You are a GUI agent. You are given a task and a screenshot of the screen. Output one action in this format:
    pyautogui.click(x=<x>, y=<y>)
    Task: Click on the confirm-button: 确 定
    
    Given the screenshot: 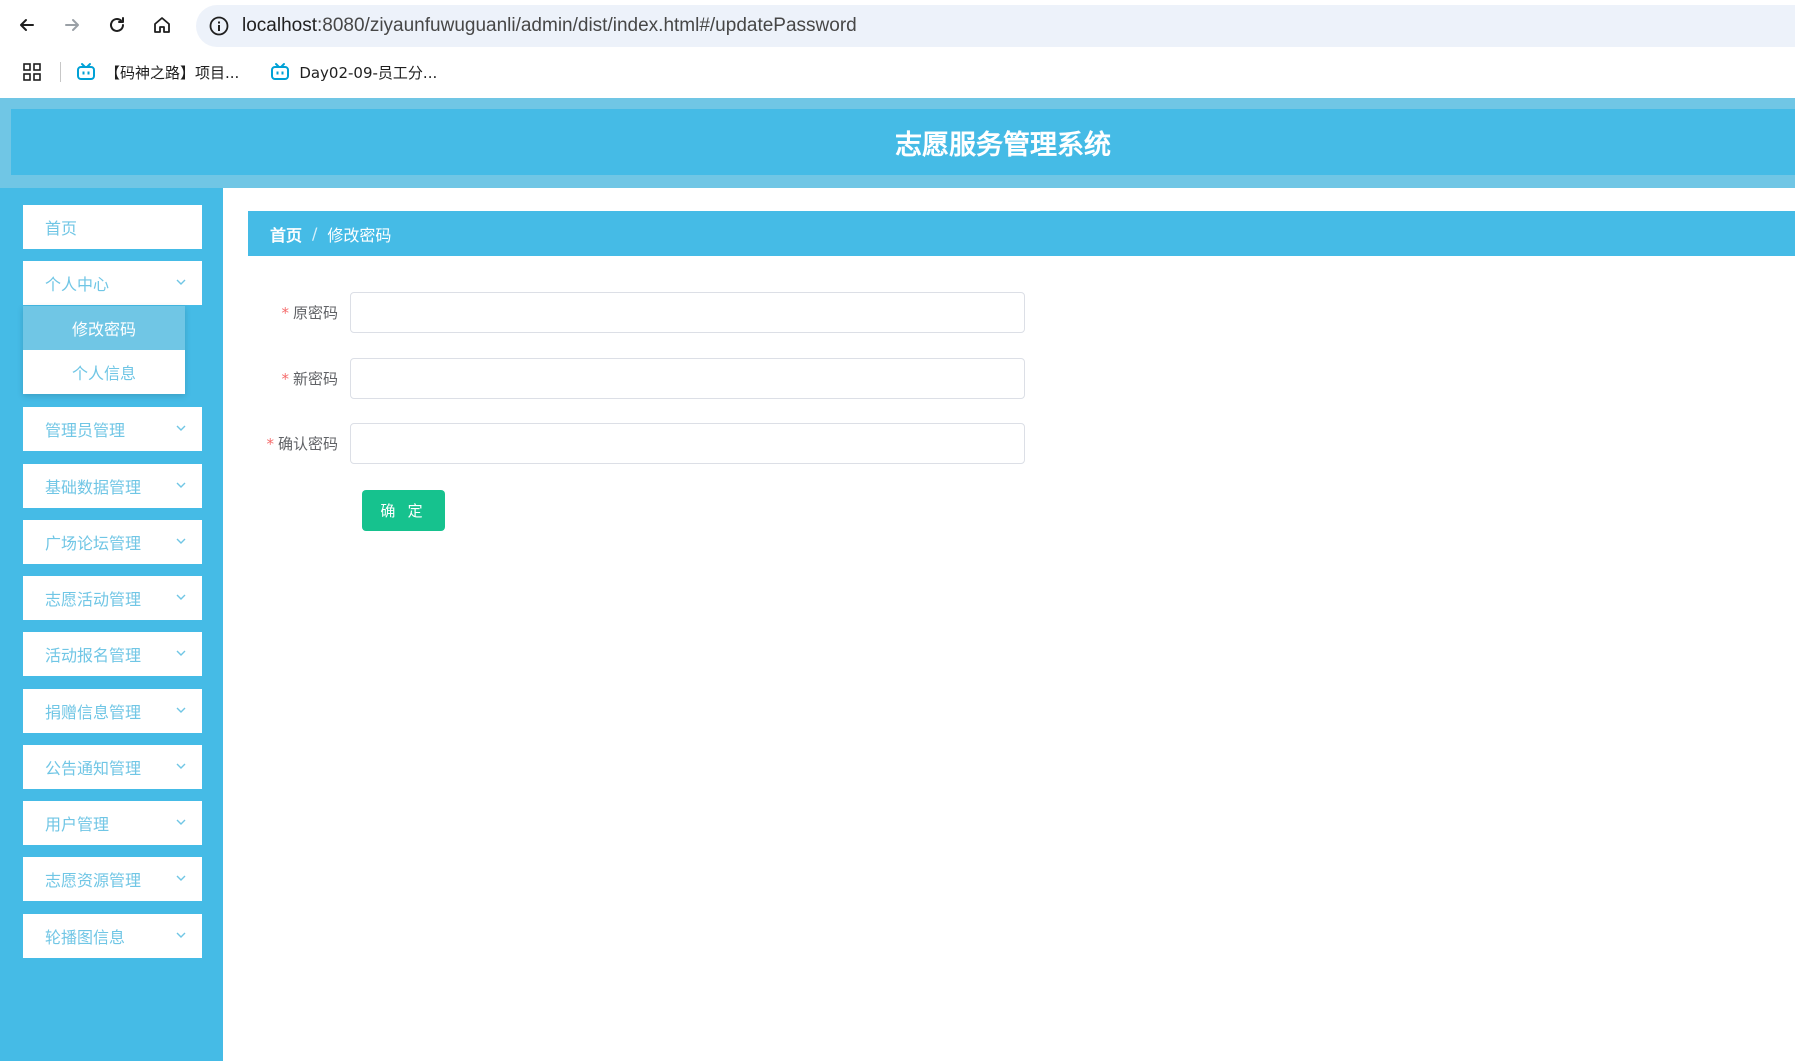 What is the action you would take?
    pyautogui.click(x=403, y=510)
    